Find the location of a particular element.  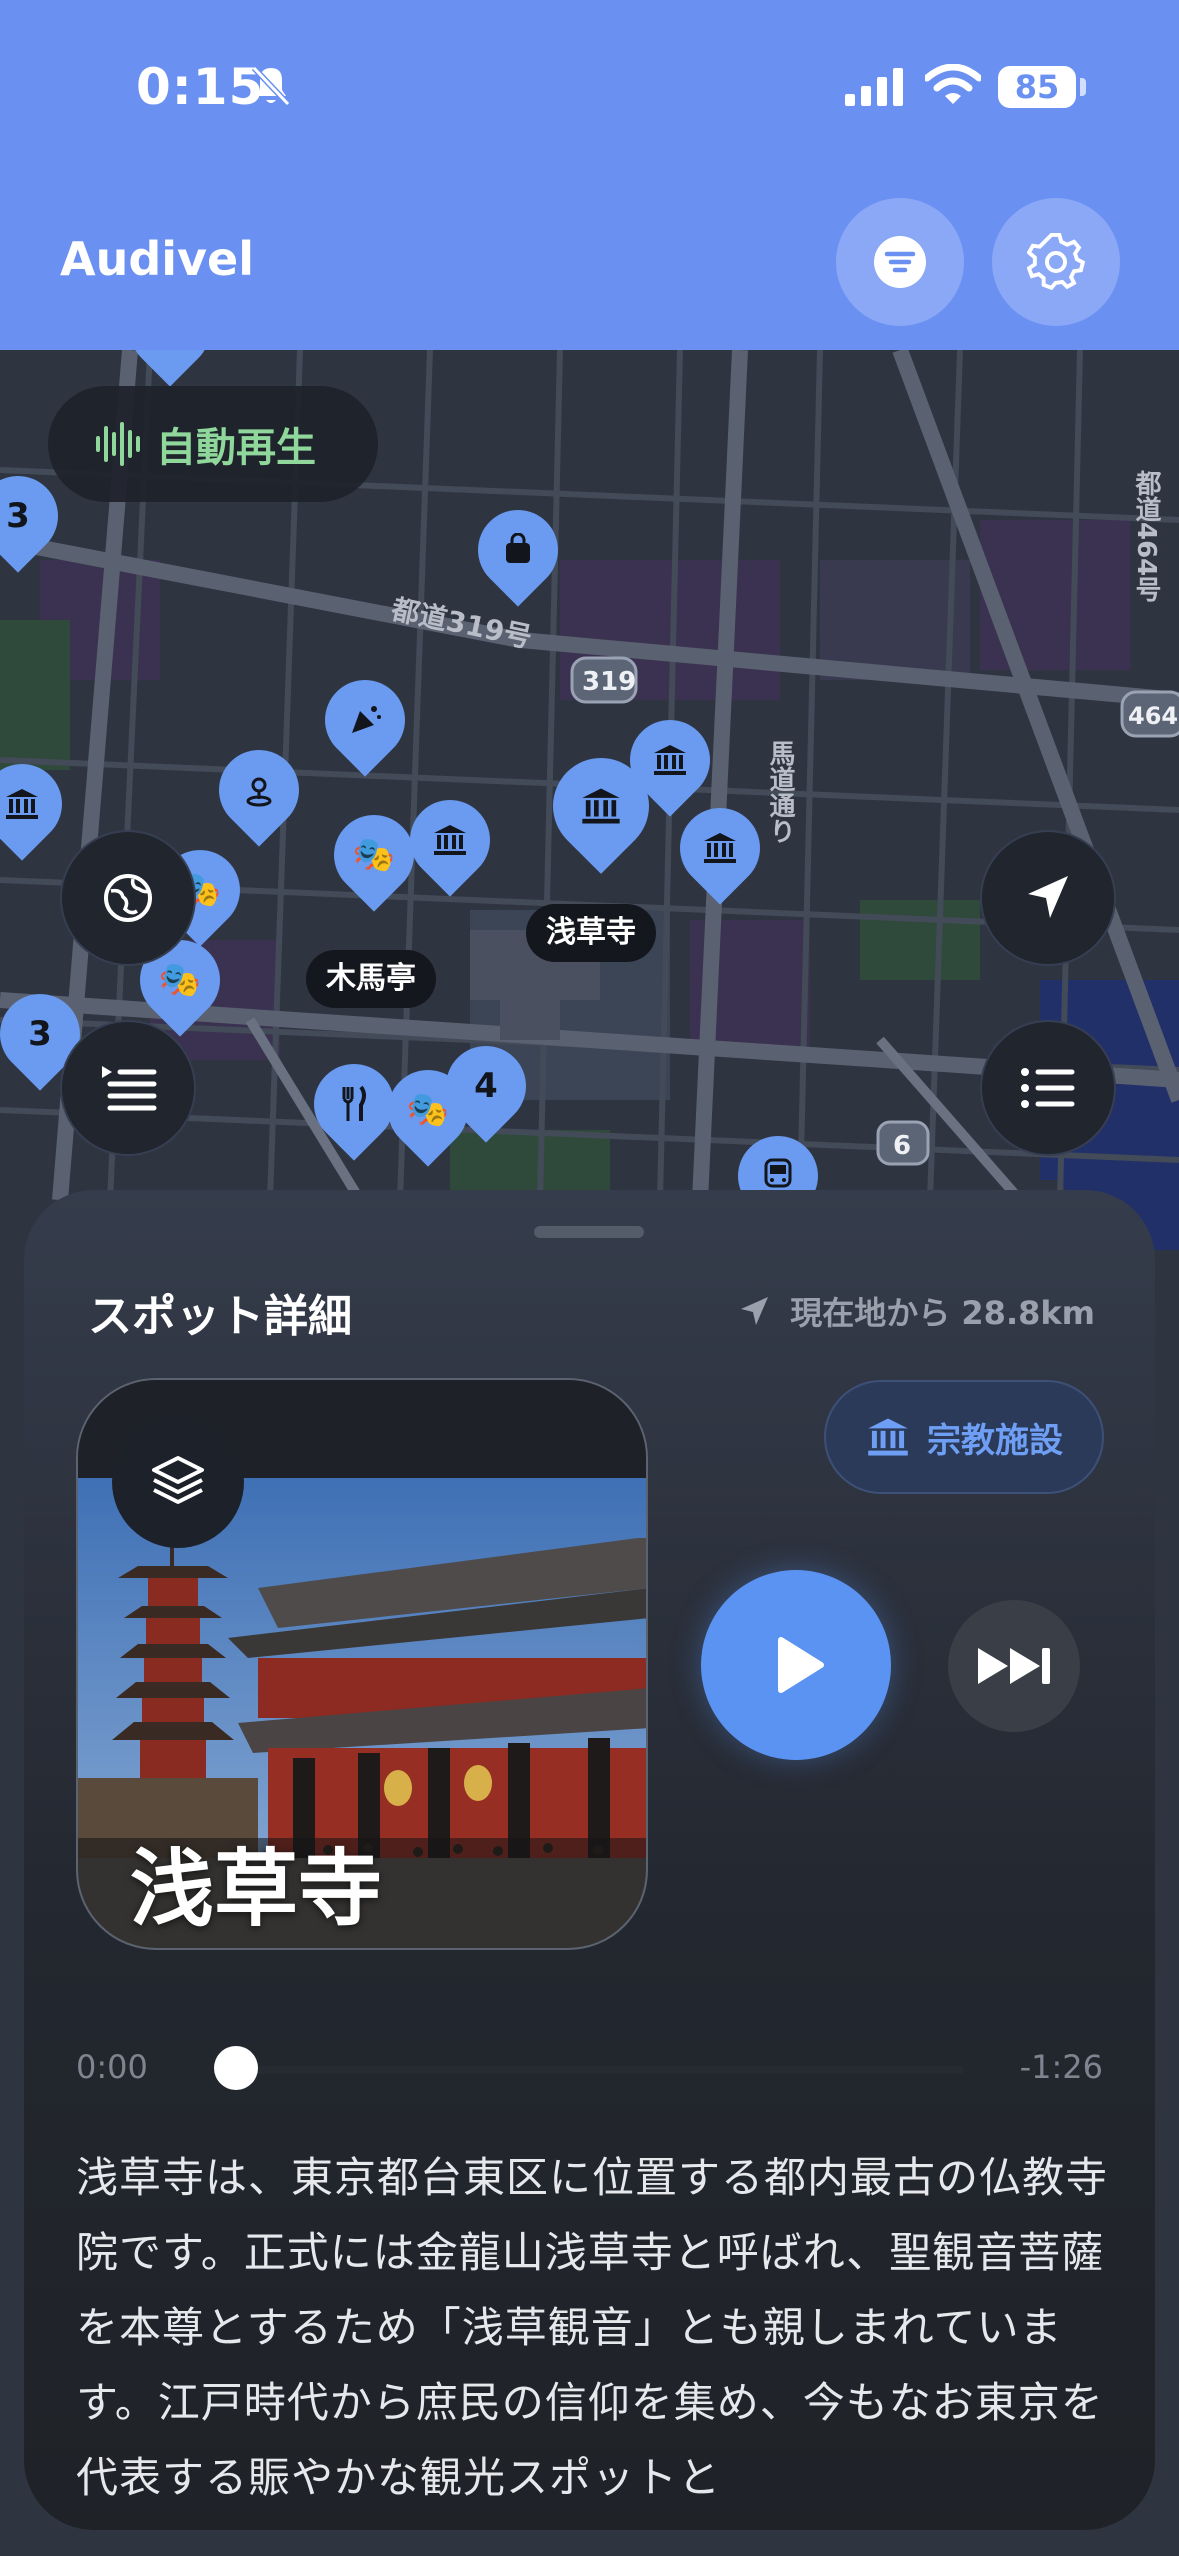

app-header: 0:15 85 Audivel is located at coordinates (589, 175).